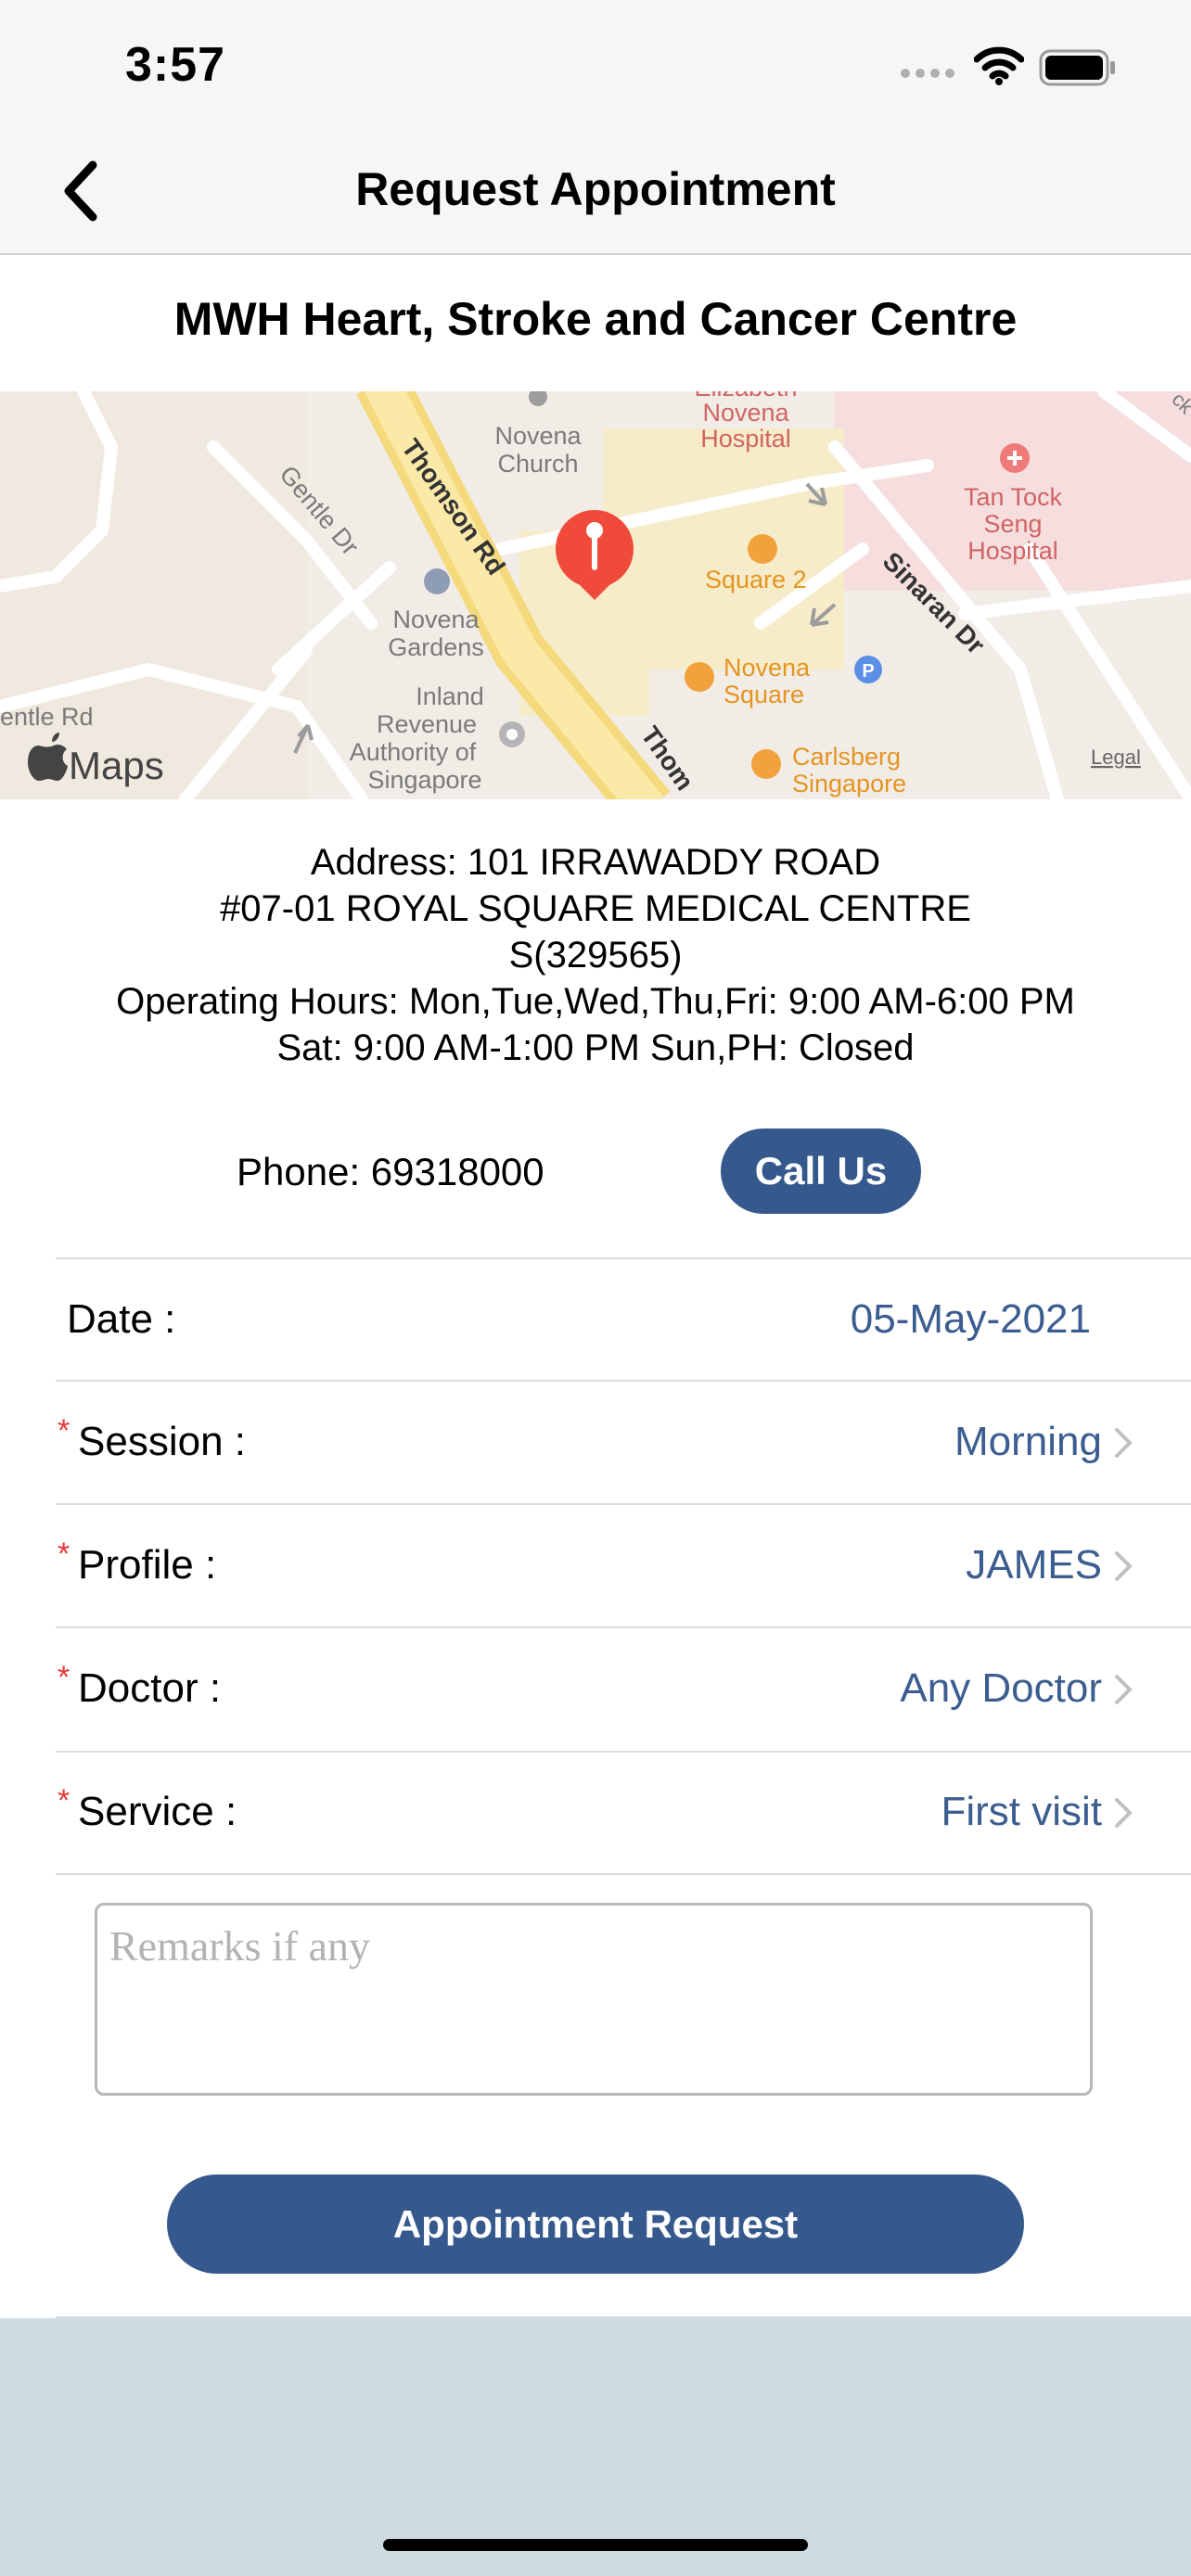 The width and height of the screenshot is (1191, 2576). Describe the element at coordinates (846, 757) in the screenshot. I see `map-label: Carlsberg` at that location.